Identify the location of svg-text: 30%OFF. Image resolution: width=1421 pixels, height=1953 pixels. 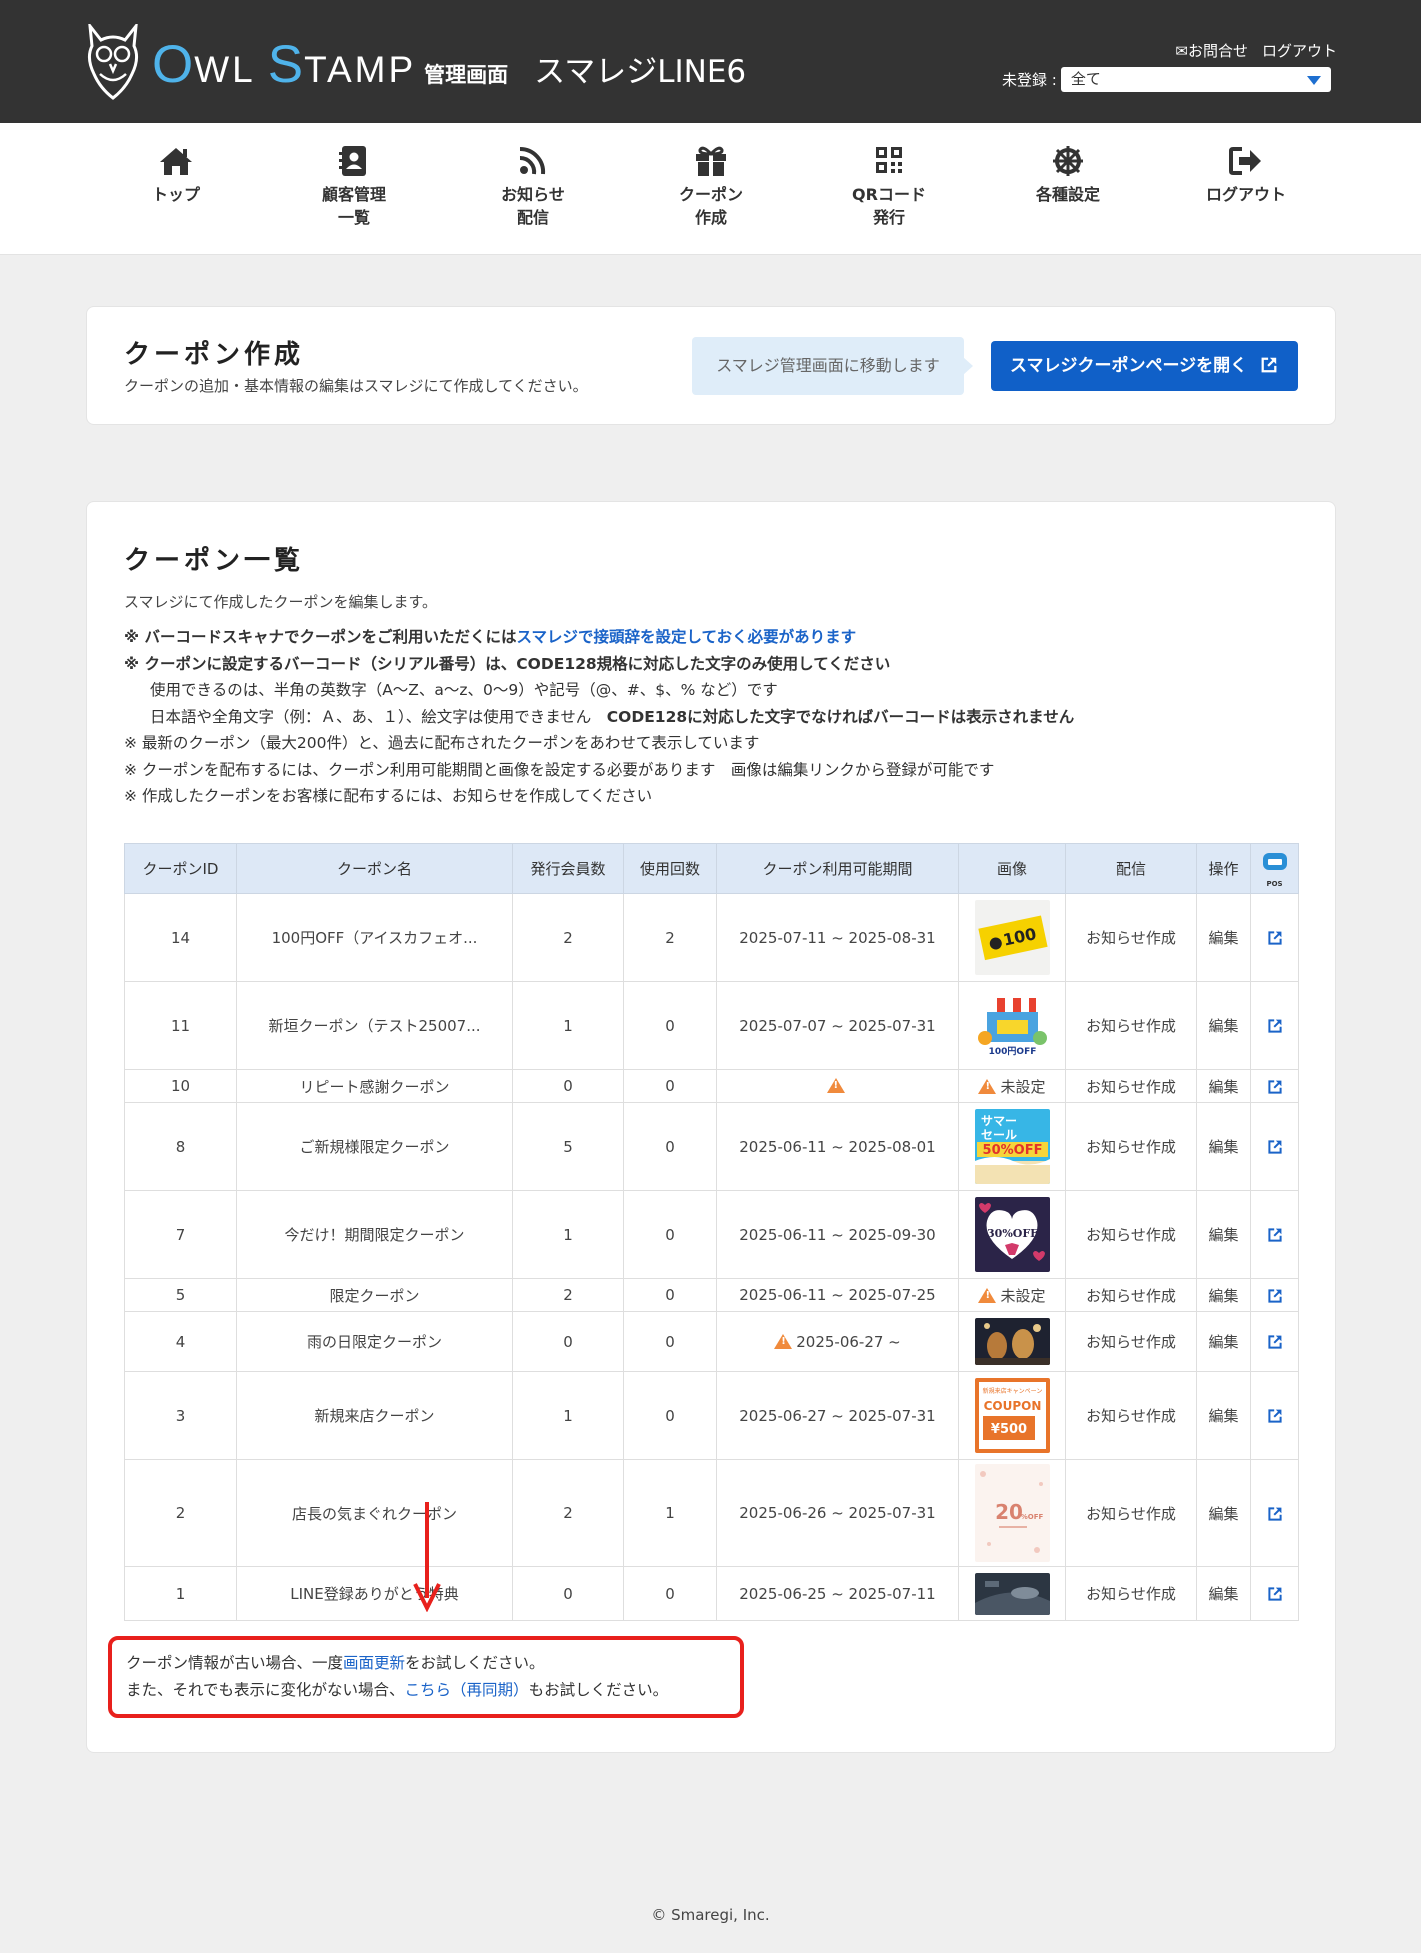
(1012, 1233).